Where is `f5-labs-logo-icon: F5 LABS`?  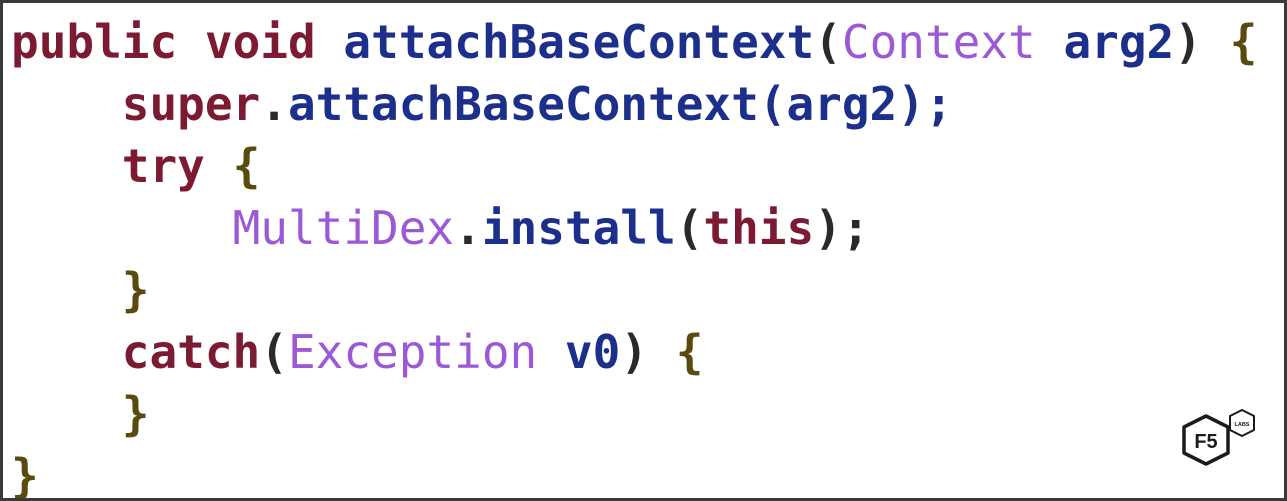
f5-labs-logo-icon: F5 LABS is located at coordinates (1219, 446).